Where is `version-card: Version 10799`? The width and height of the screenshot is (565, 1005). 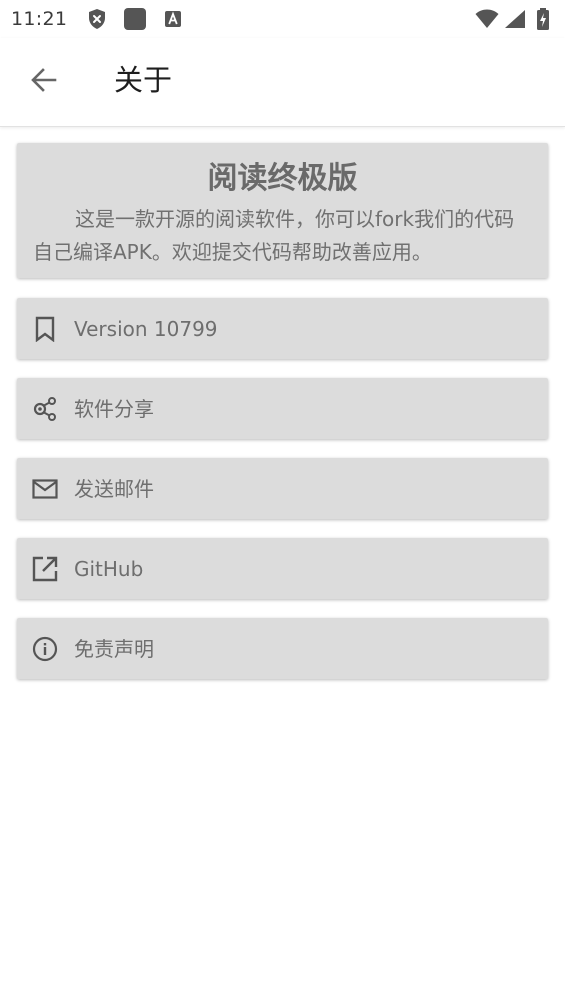
version-card: Version 10799 is located at coordinates (282, 328).